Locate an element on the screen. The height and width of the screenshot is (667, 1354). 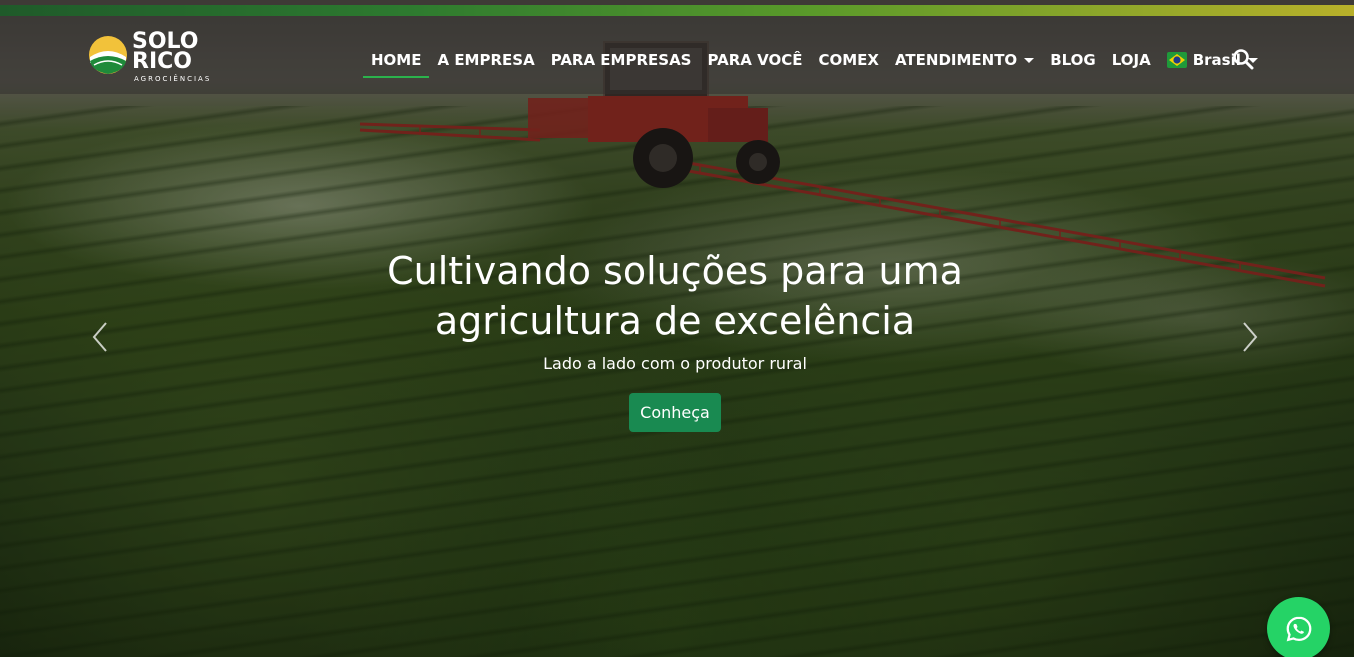
nav-a-empresa-label: A EMPRESA is located at coordinates (486, 60).